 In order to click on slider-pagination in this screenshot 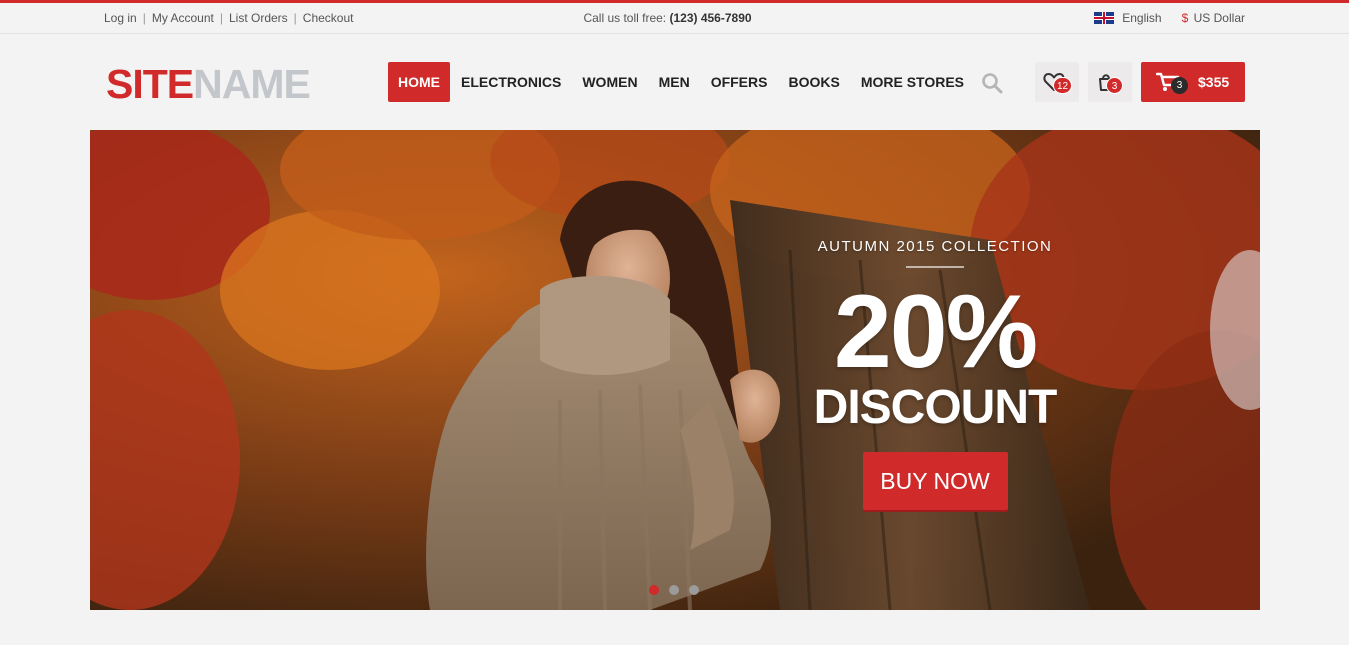, I will do `click(679, 590)`.